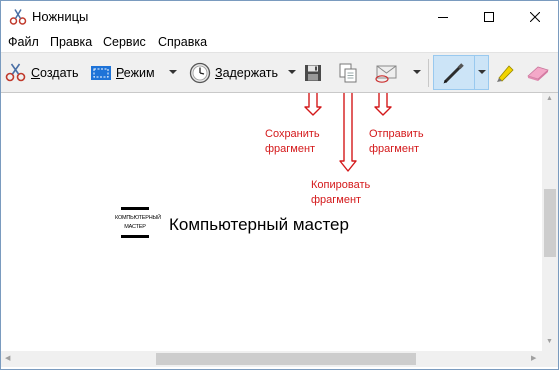  I want to click on save-arrow, so click(313, 104).